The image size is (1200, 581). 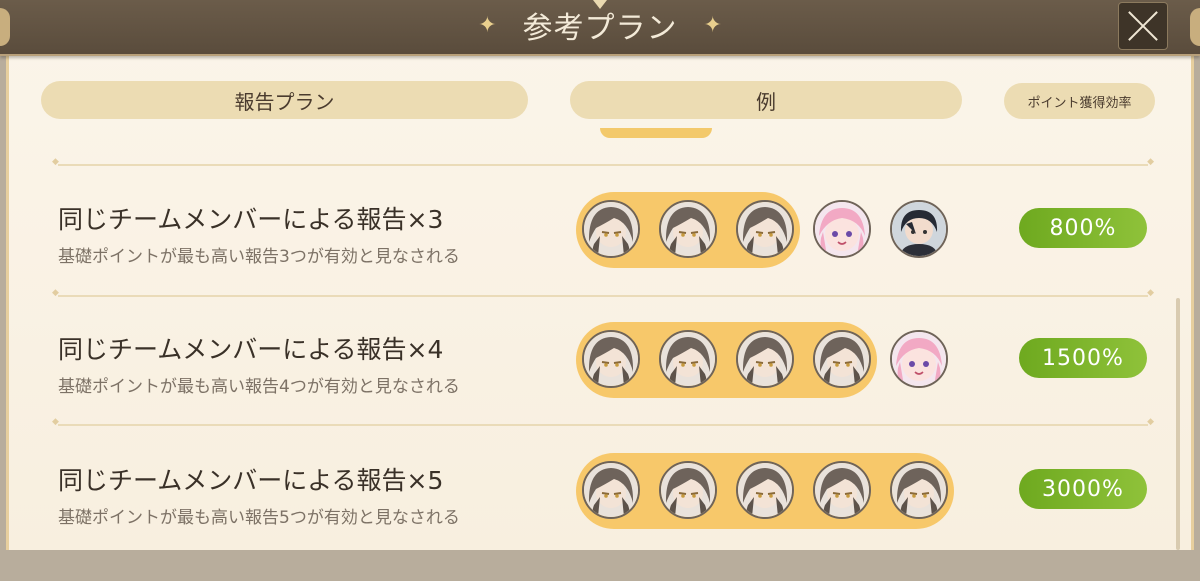 I want to click on plan-row-subtitle: 基礎ポイントが最も高い報告3つが有効と見なされる, so click(x=259, y=257).